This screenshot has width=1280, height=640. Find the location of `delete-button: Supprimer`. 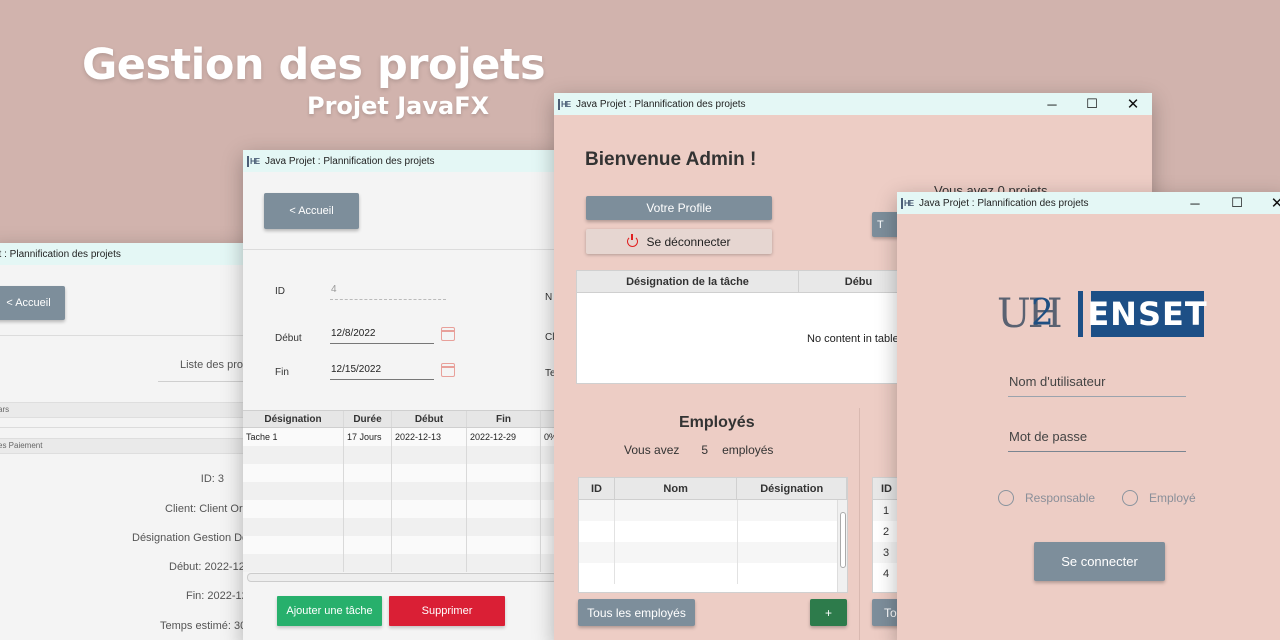

delete-button: Supprimer is located at coordinates (447, 611).